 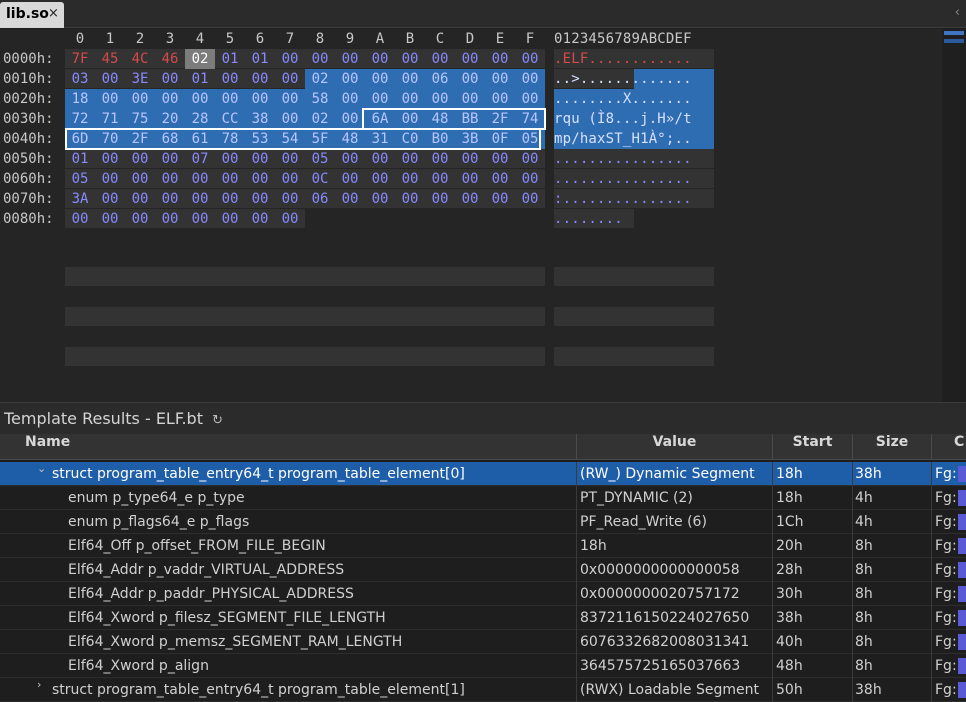 I want to click on hex-byte: 3A, so click(x=80, y=199).